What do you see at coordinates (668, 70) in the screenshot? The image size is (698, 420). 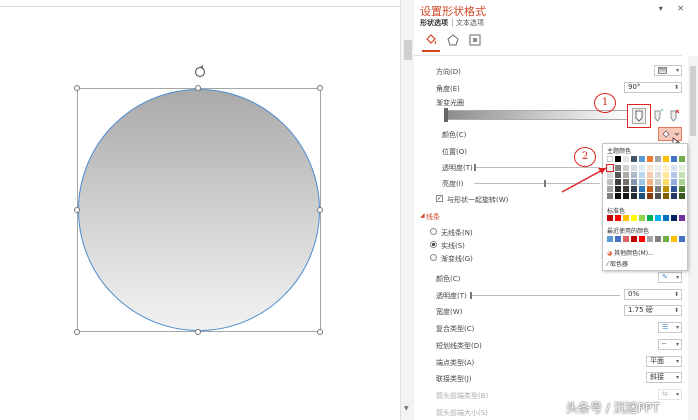 I see `direction-dropdown: ▾` at bounding box center [668, 70].